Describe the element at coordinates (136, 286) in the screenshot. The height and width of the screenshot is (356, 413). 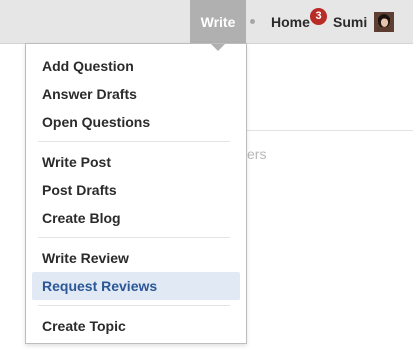
I see `menu-item-request-reviews: Request Reviews` at that location.